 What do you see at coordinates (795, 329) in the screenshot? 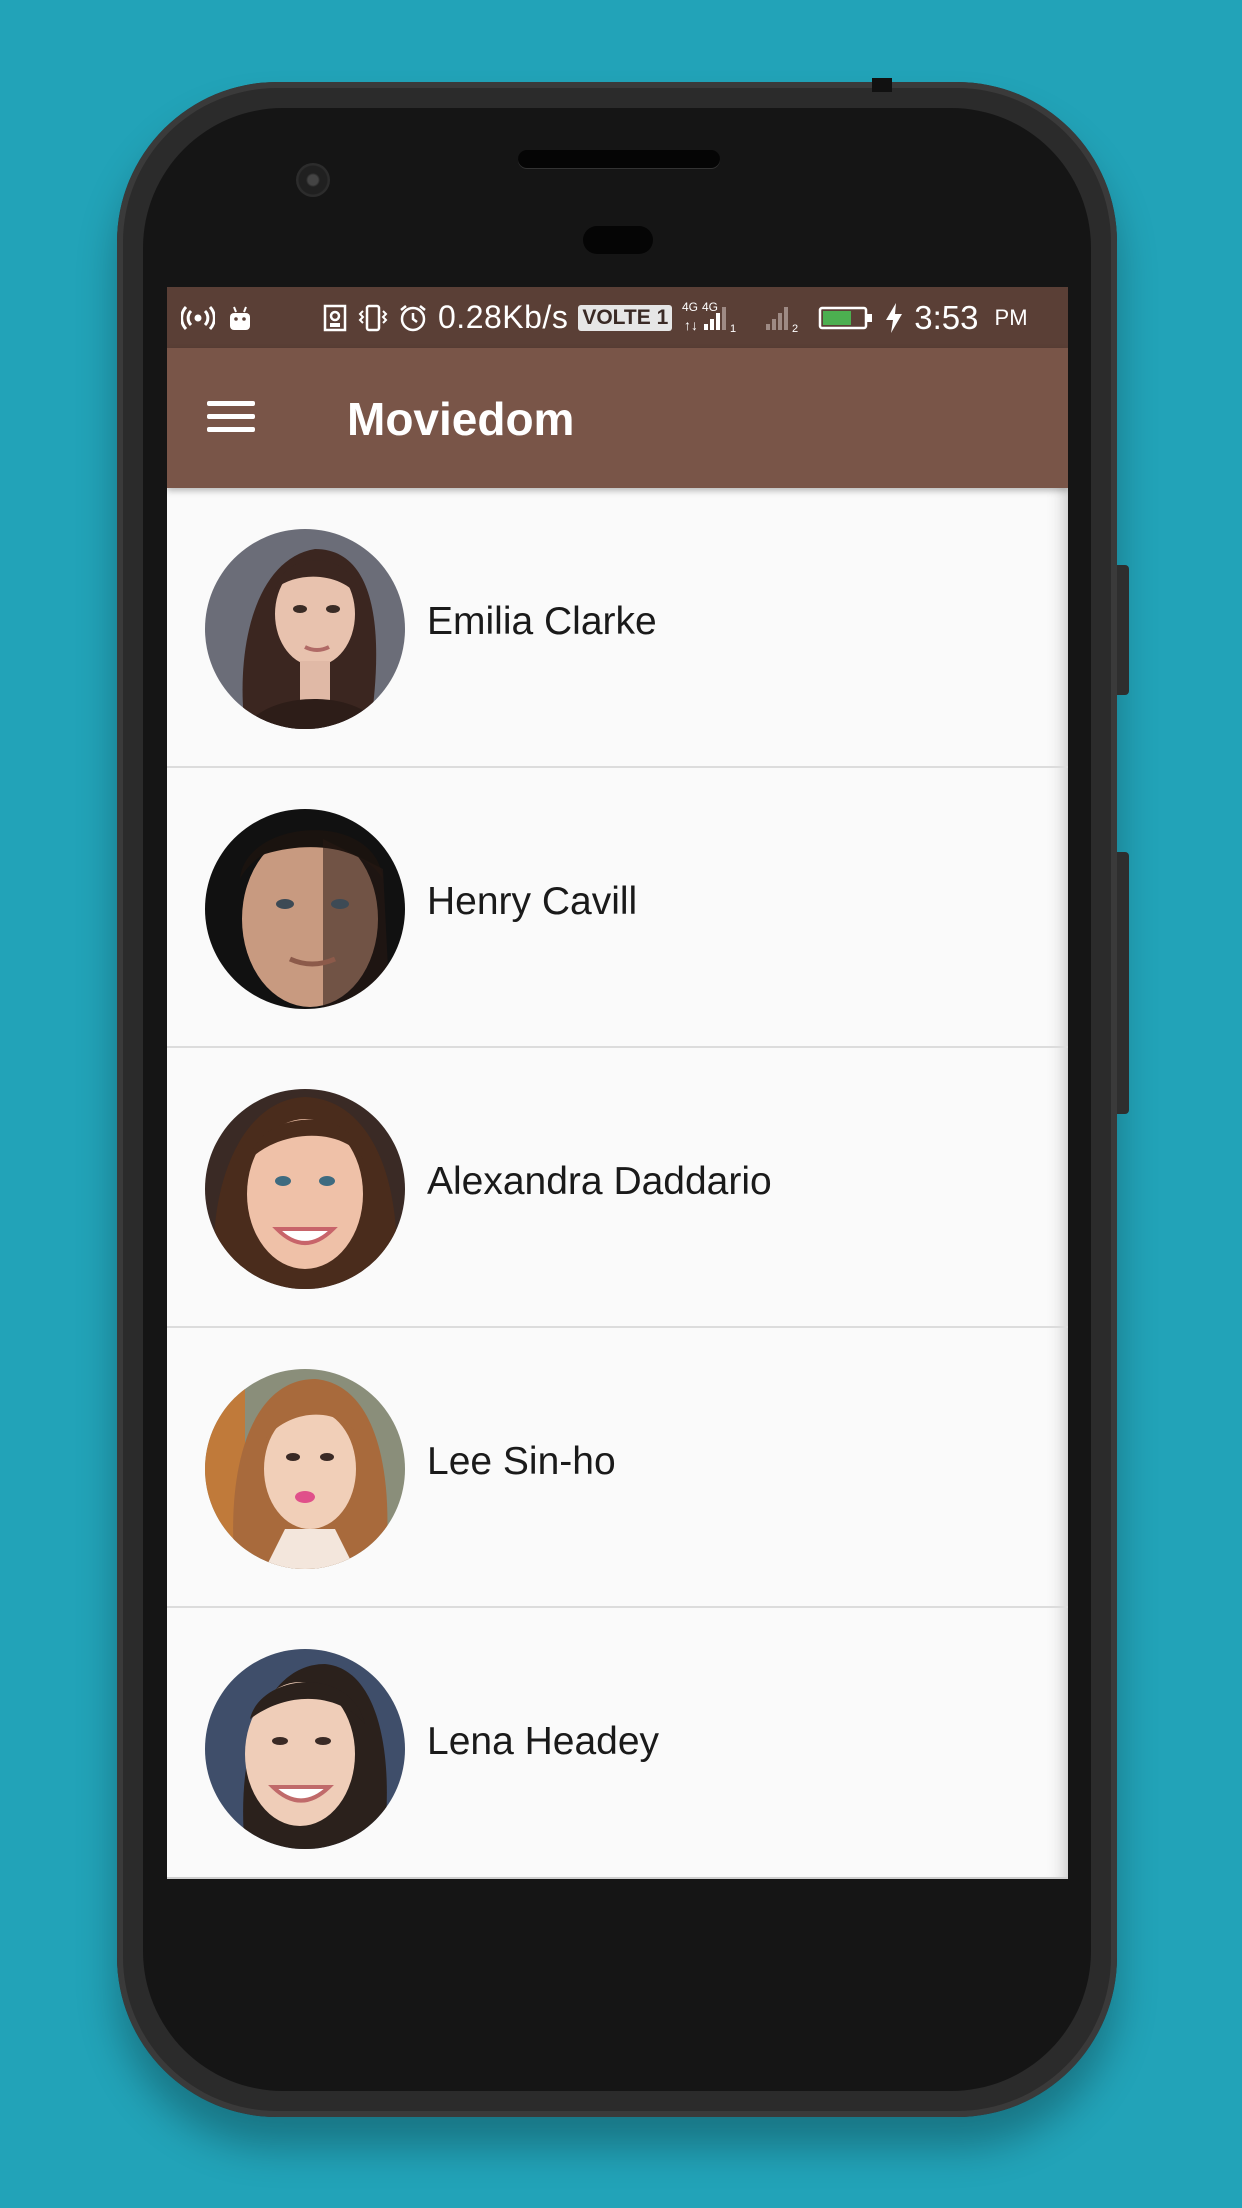
I see `svg-text: 2` at bounding box center [795, 329].